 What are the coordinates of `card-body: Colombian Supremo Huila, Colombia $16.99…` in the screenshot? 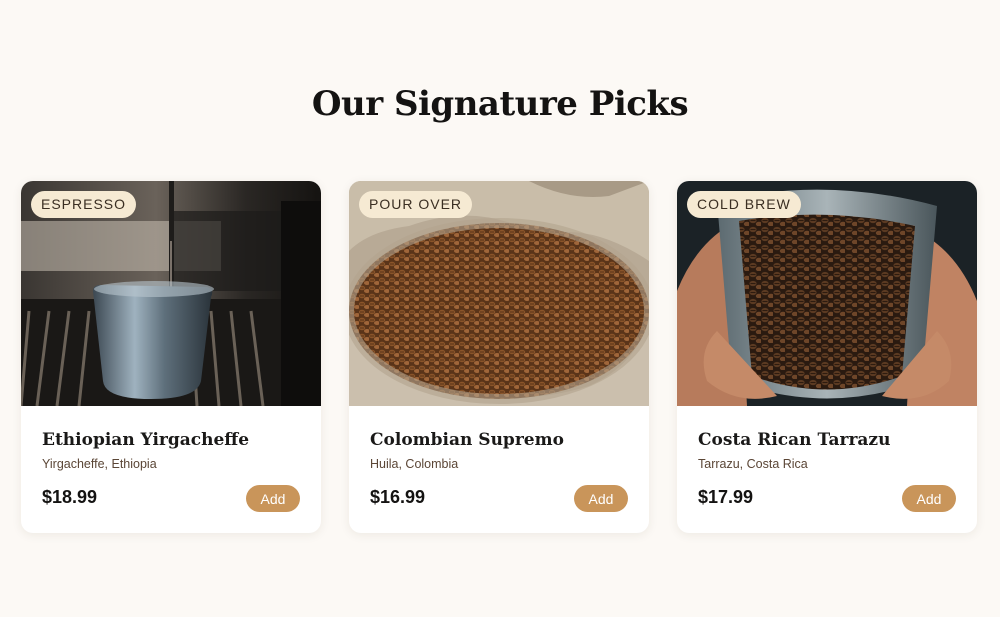 It's located at (499, 469).